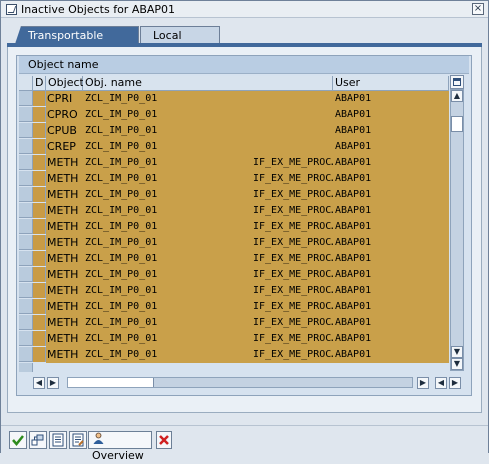 This screenshot has height=464, width=489. Describe the element at coordinates (423, 383) in the screenshot. I see `scroll-right-button: ▶` at that location.